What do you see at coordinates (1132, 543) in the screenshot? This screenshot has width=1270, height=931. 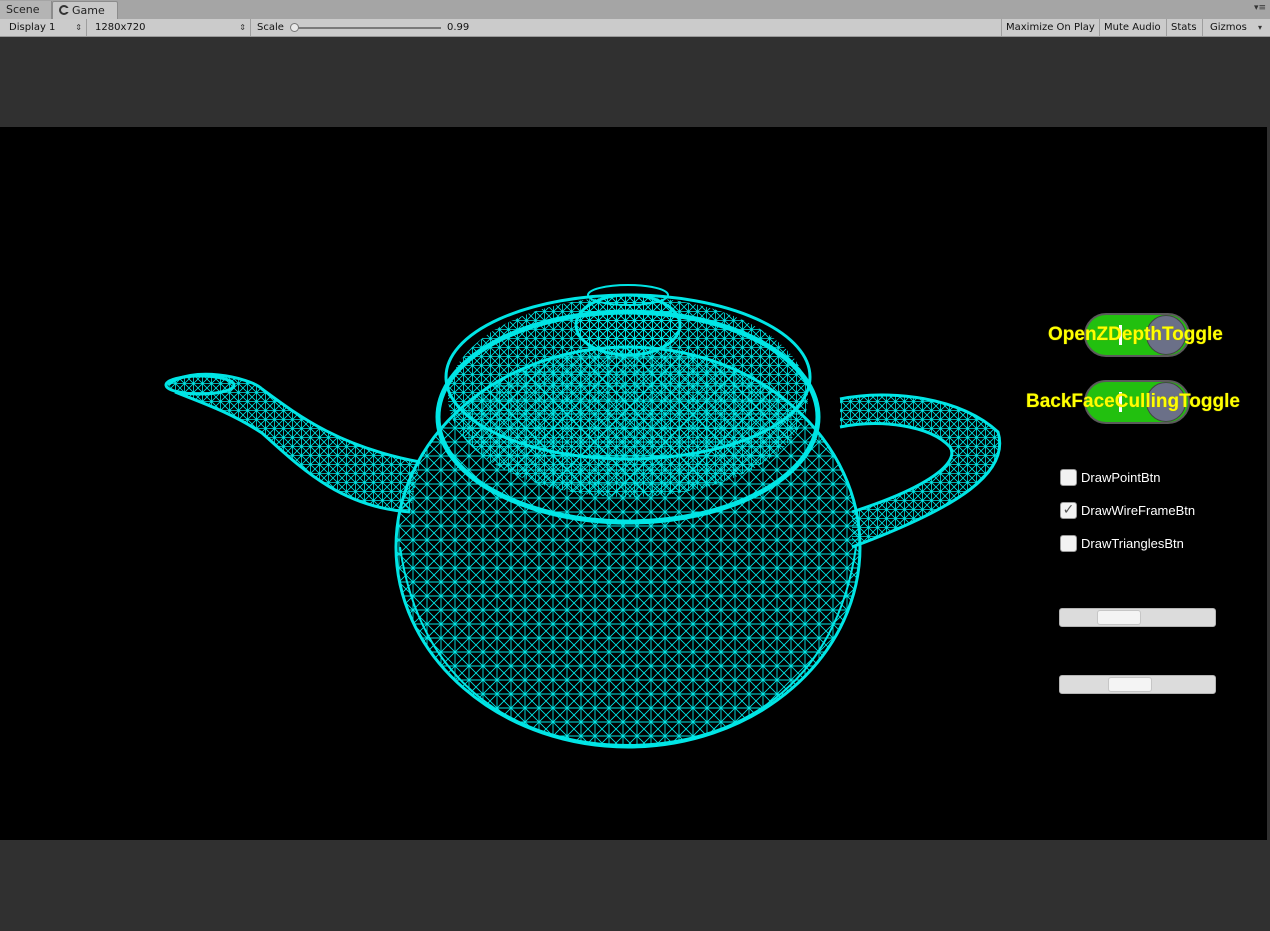 I see `draw-triangles-label: DrawTrianglesBtn` at bounding box center [1132, 543].